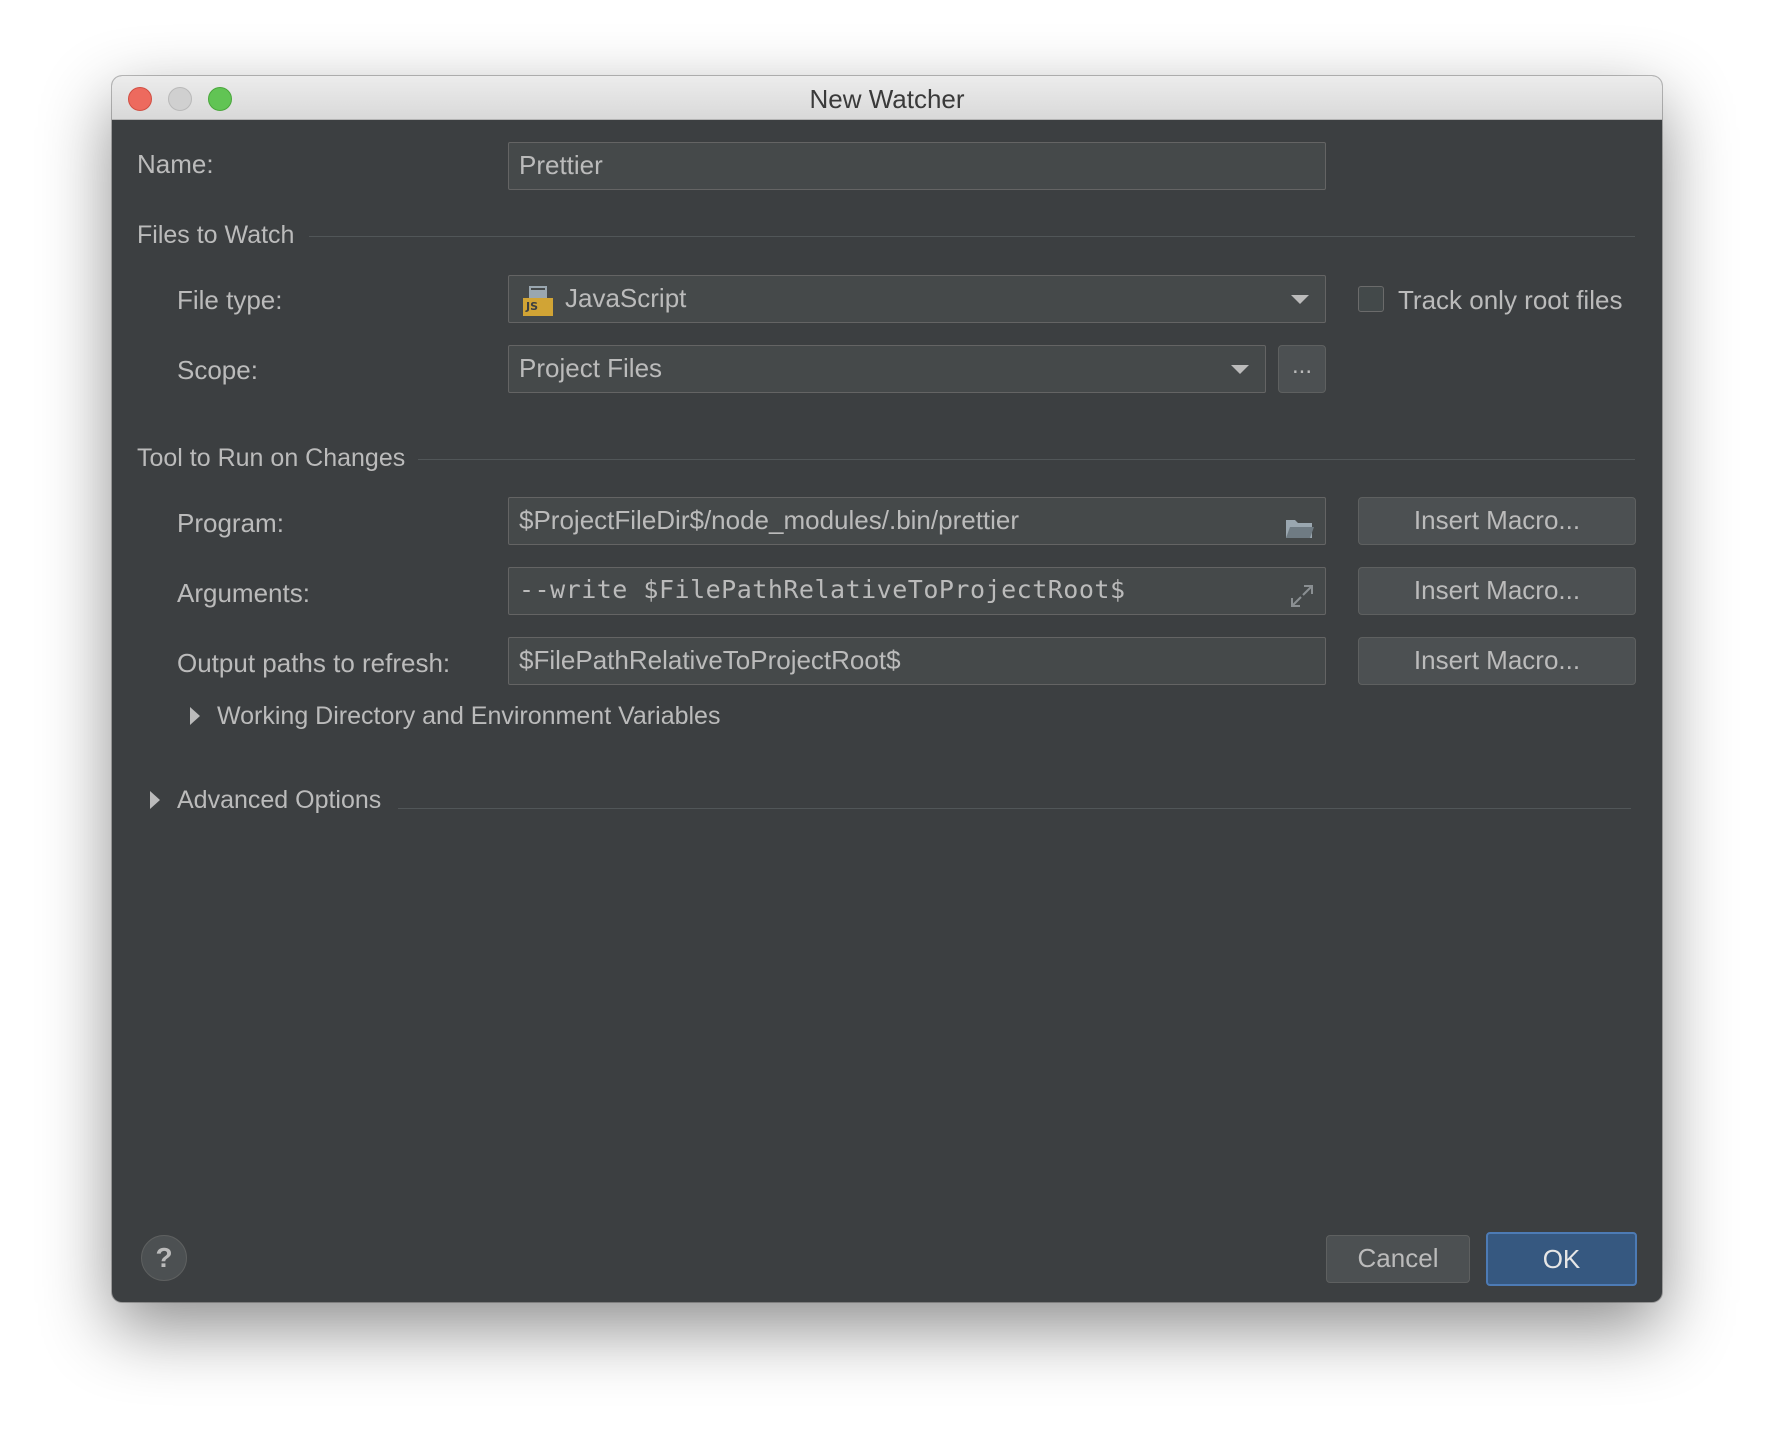 The image size is (1774, 1450). I want to click on track-root-checkbox, so click(1371, 299).